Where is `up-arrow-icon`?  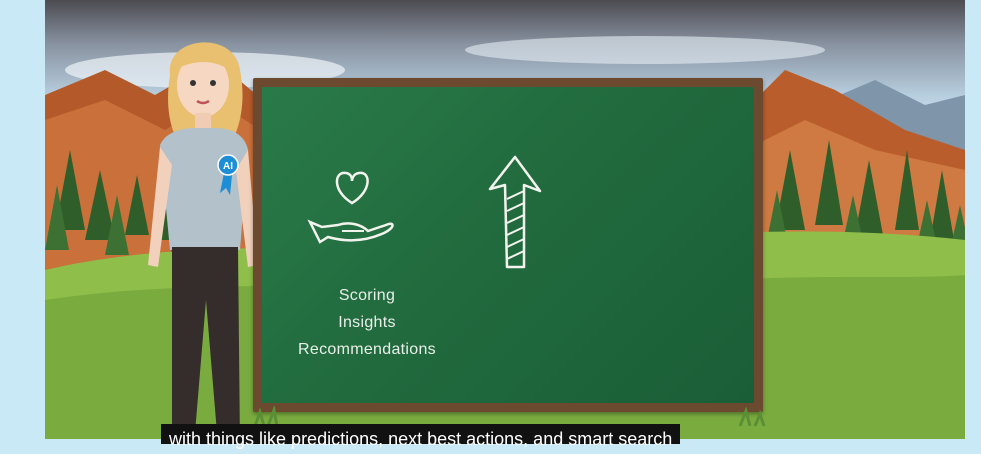 up-arrow-icon is located at coordinates (515, 212).